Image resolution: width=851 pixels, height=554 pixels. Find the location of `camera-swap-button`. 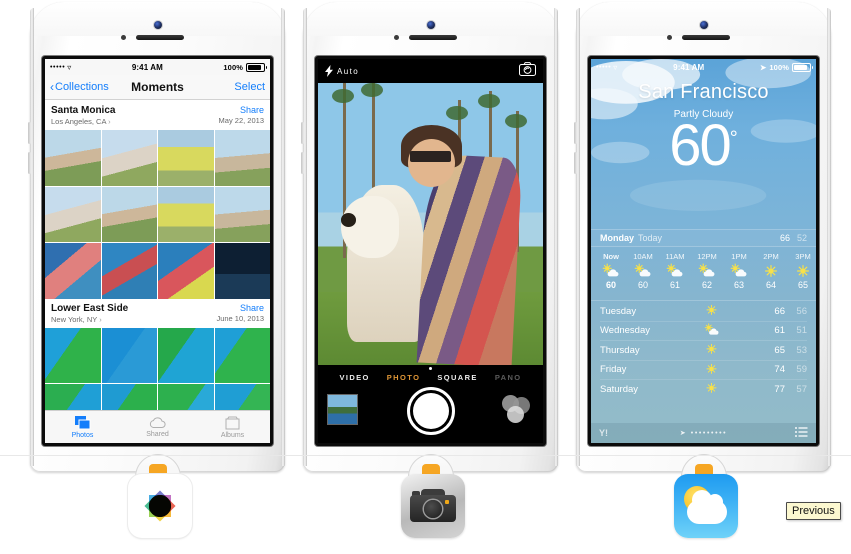

camera-swap-button is located at coordinates (527, 71).